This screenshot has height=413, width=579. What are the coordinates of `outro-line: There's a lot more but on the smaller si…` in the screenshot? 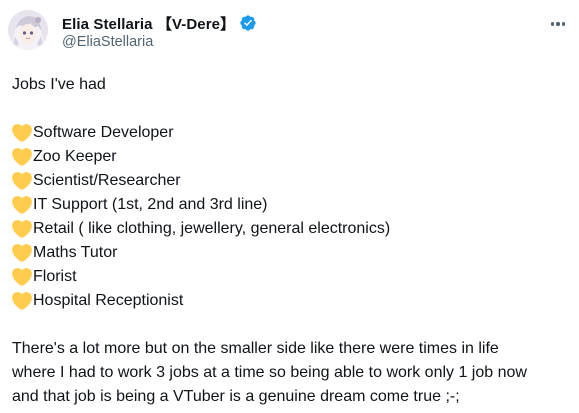 It's located at (255, 348).